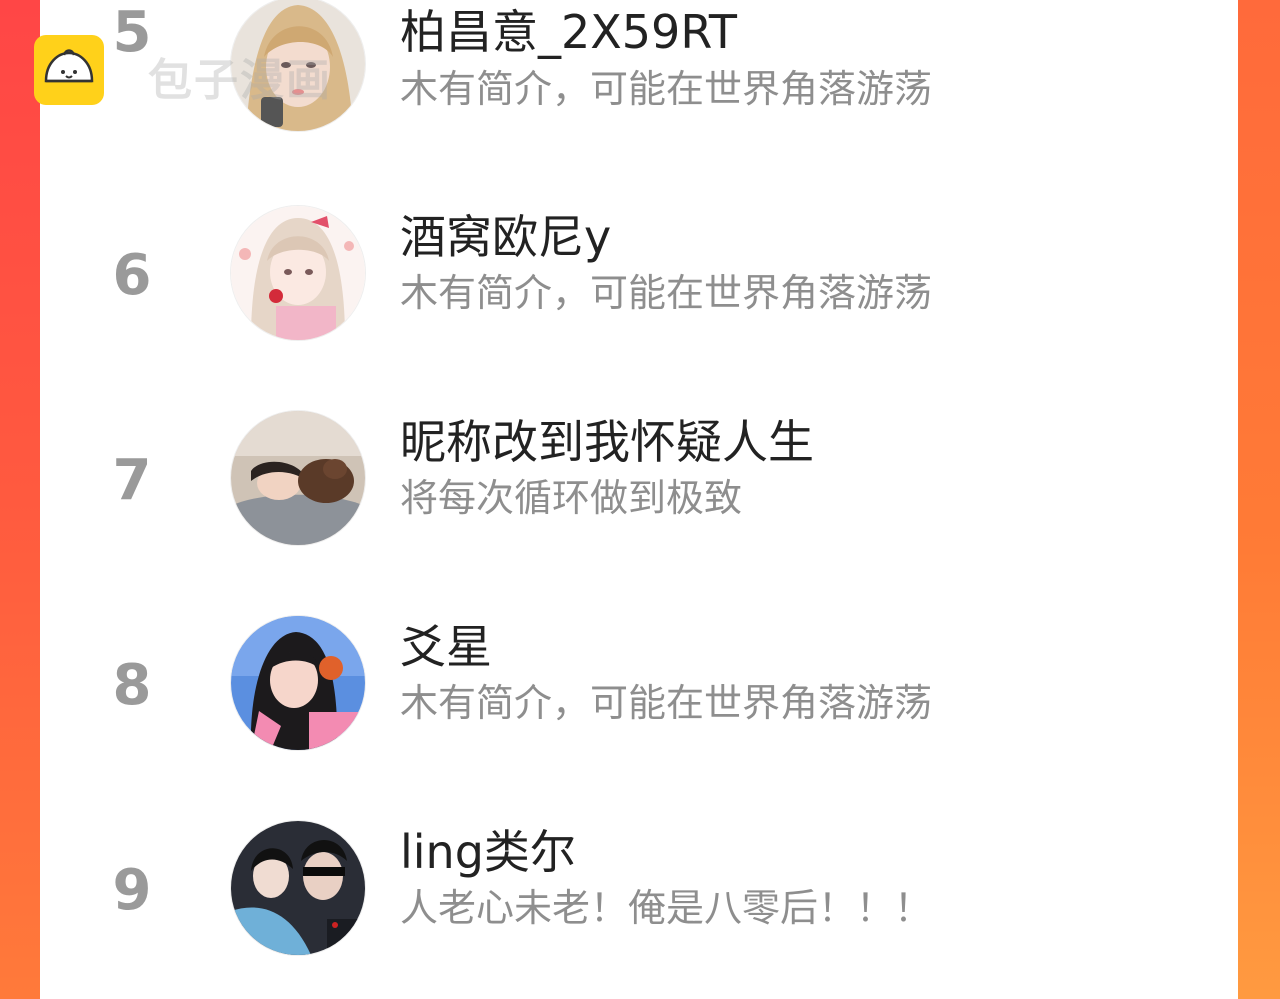  What do you see at coordinates (607, 442) in the screenshot?
I see `user-name: 昵称改到我怀疑人生` at bounding box center [607, 442].